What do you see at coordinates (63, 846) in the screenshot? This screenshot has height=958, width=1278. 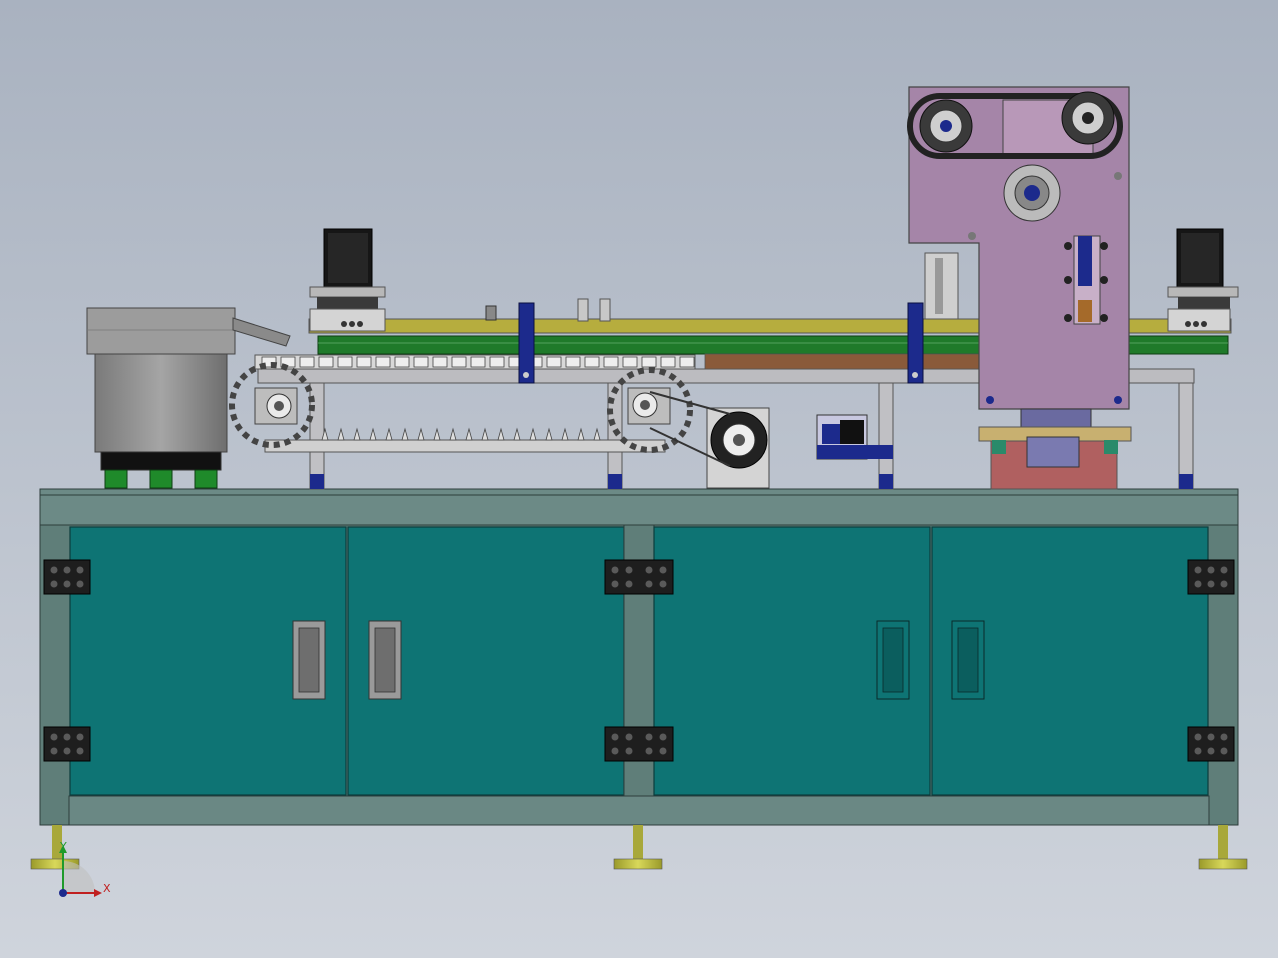 I see `axis-y-label: Y` at bounding box center [63, 846].